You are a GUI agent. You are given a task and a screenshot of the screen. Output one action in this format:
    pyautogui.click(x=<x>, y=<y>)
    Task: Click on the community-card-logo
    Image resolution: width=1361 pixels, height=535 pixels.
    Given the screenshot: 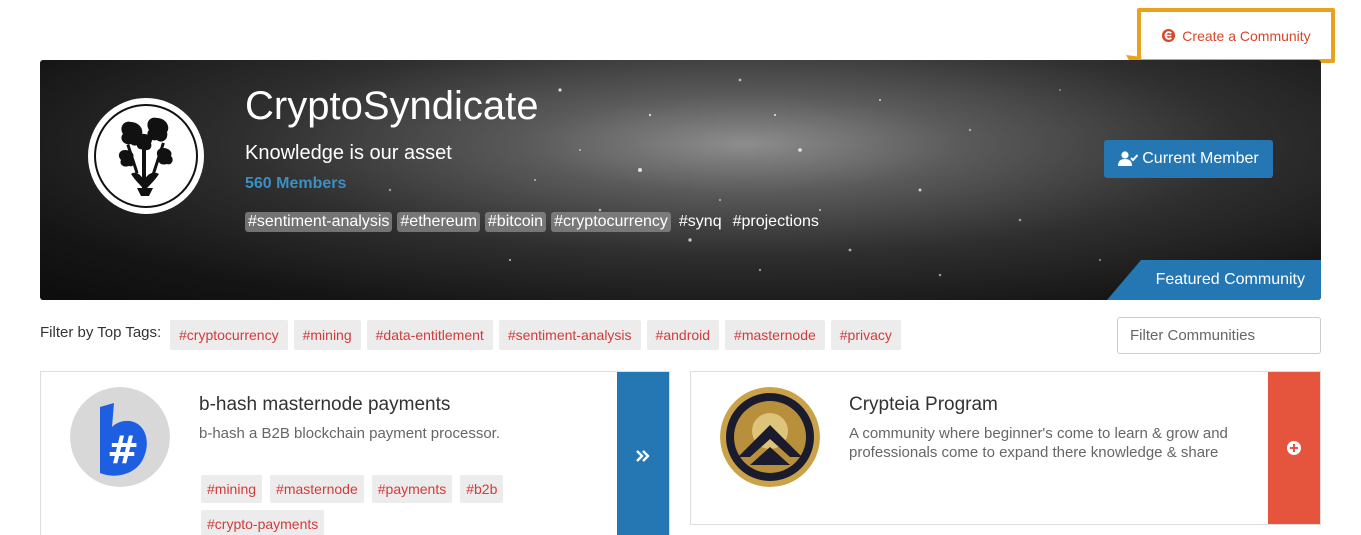 What is the action you would take?
    pyautogui.click(x=770, y=437)
    